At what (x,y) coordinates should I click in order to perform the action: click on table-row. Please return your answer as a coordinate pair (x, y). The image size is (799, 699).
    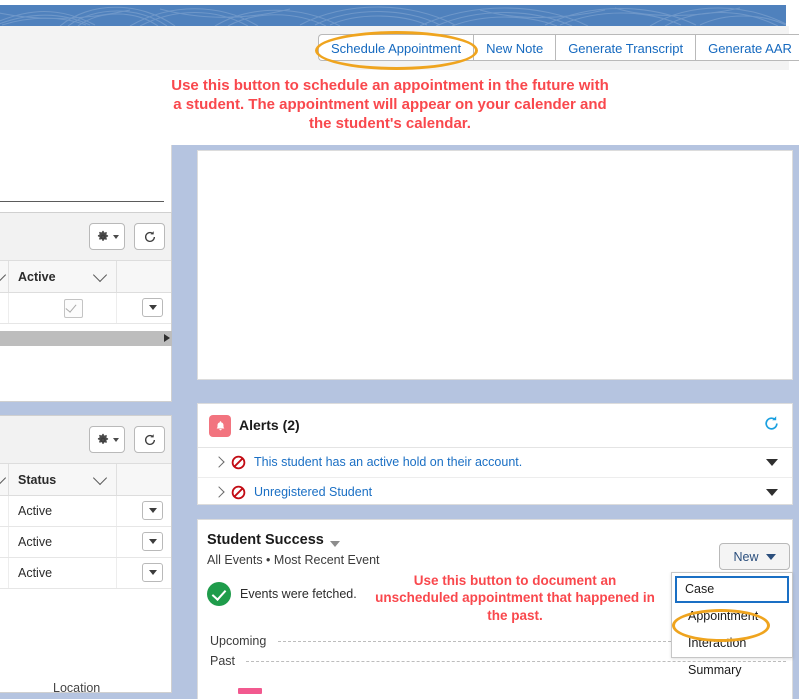
    Looking at the image, I should click on (85, 308).